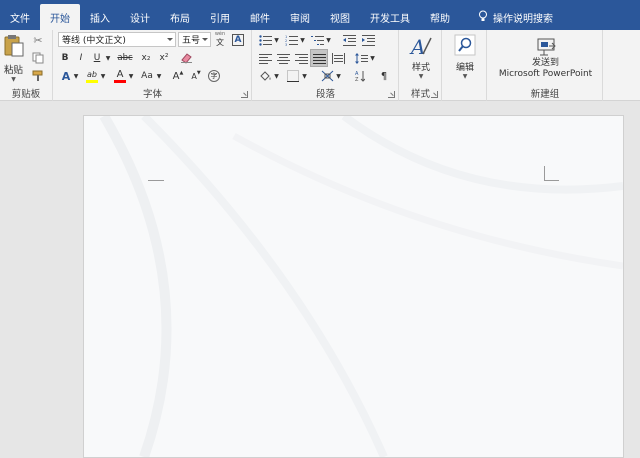 This screenshot has width=640, height=458. What do you see at coordinates (417, 46) in the screenshot?
I see `svg-text: A` at bounding box center [417, 46].